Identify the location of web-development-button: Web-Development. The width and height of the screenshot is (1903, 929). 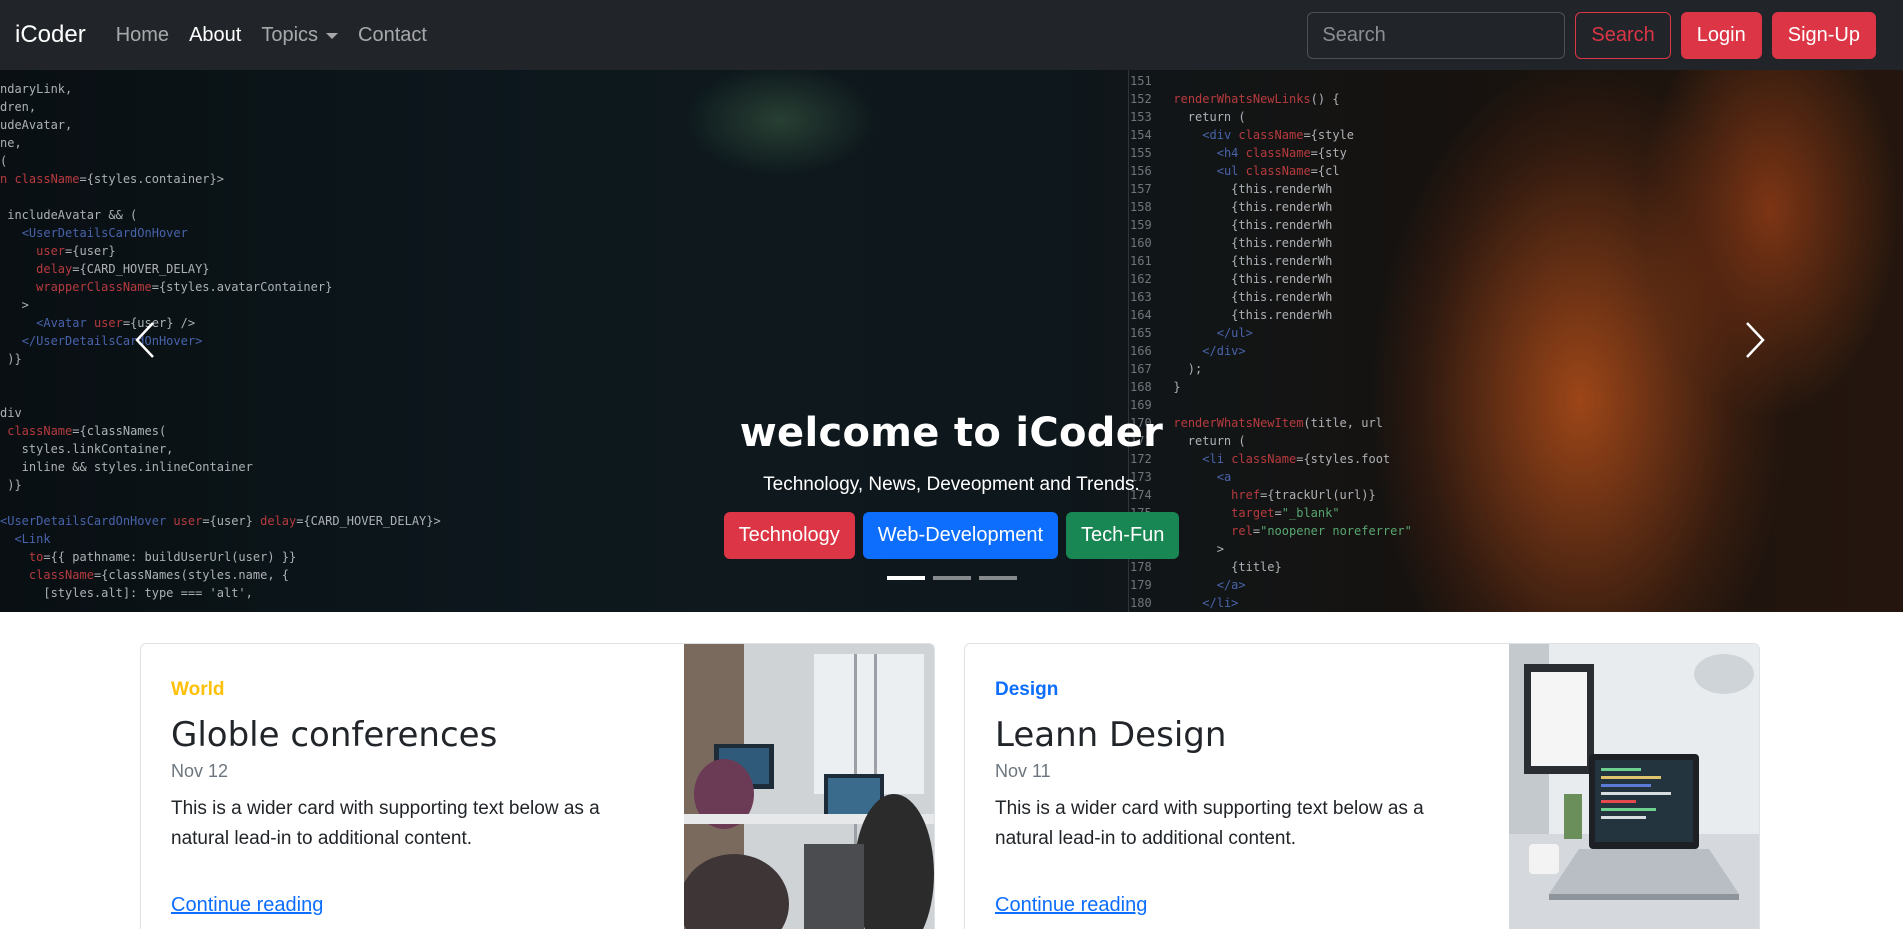
(960, 535).